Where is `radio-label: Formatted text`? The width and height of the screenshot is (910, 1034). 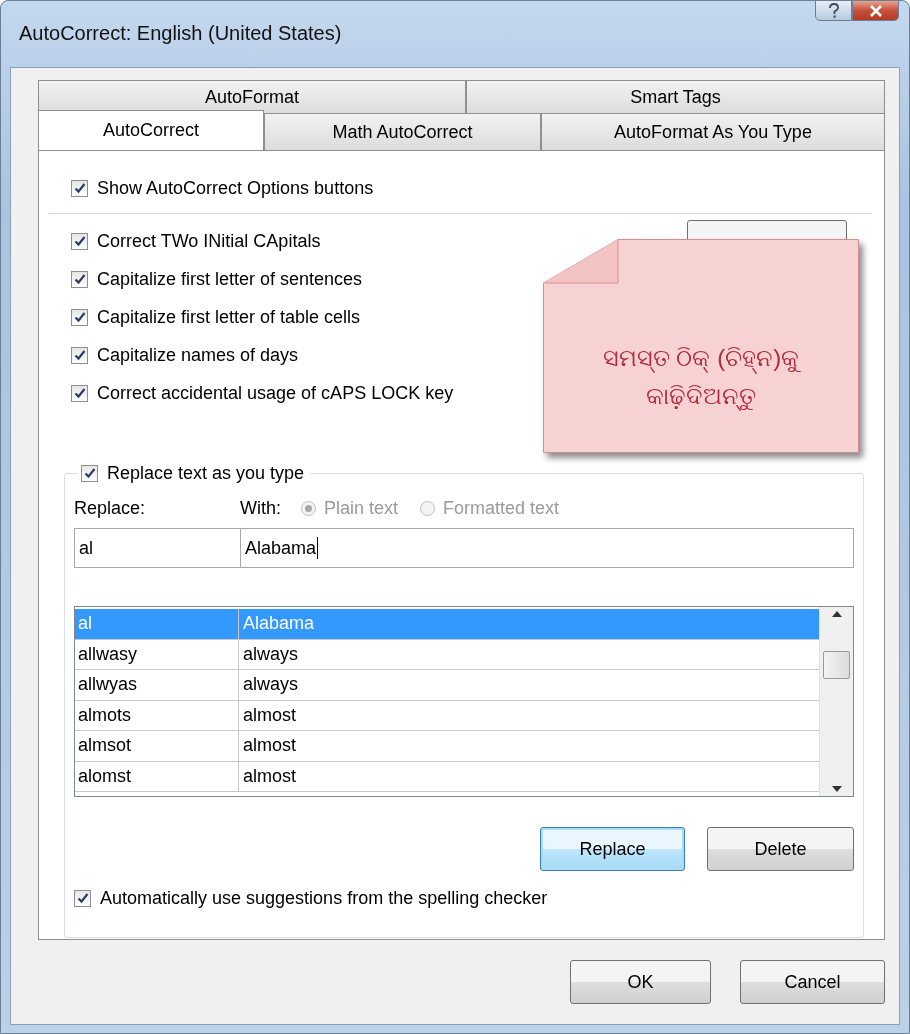 radio-label: Formatted text is located at coordinates (501, 508).